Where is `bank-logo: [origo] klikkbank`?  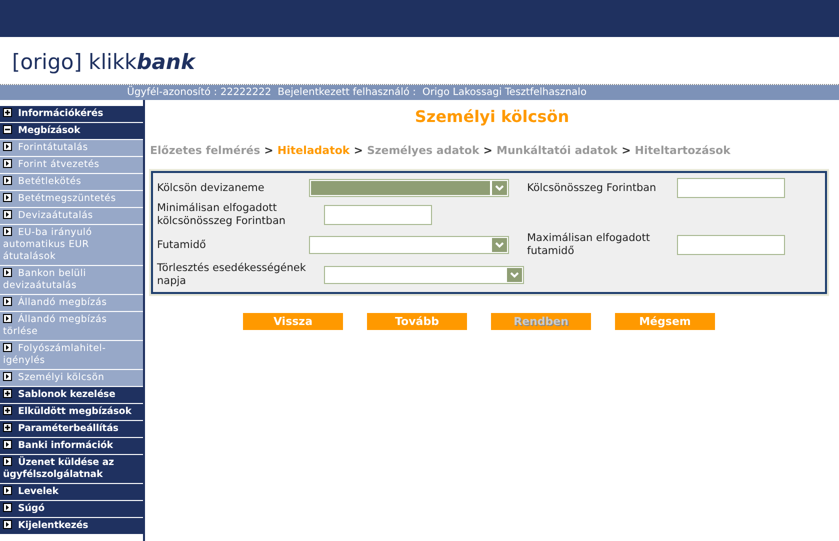 bank-logo: [origo] klikkbank is located at coordinates (103, 62).